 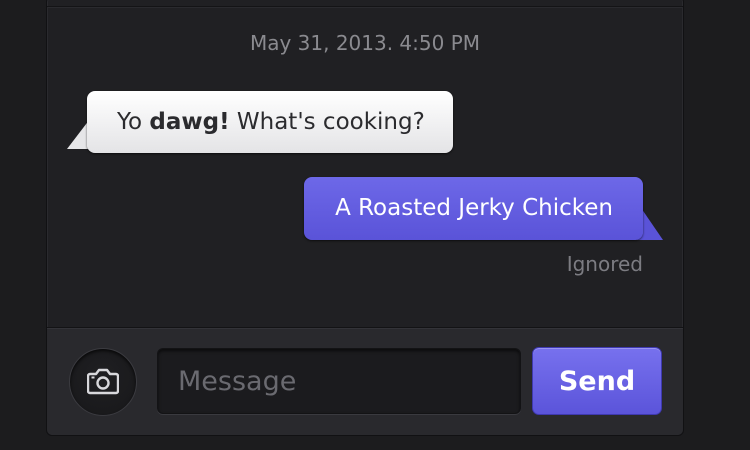 I want to click on incoming-message-suffix: What's cooking?, so click(x=327, y=122).